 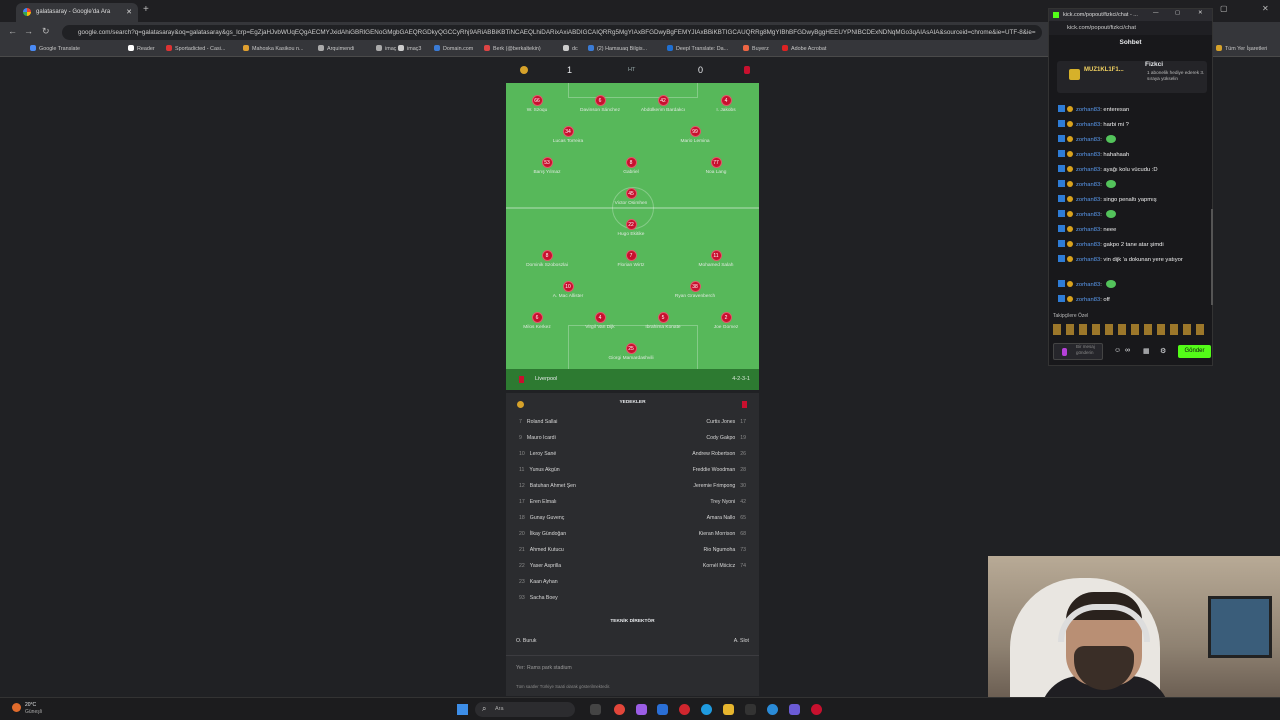 What do you see at coordinates (535, 422) in the screenshot?
I see `home-sub-row: 7 Roland Sallai` at bounding box center [535, 422].